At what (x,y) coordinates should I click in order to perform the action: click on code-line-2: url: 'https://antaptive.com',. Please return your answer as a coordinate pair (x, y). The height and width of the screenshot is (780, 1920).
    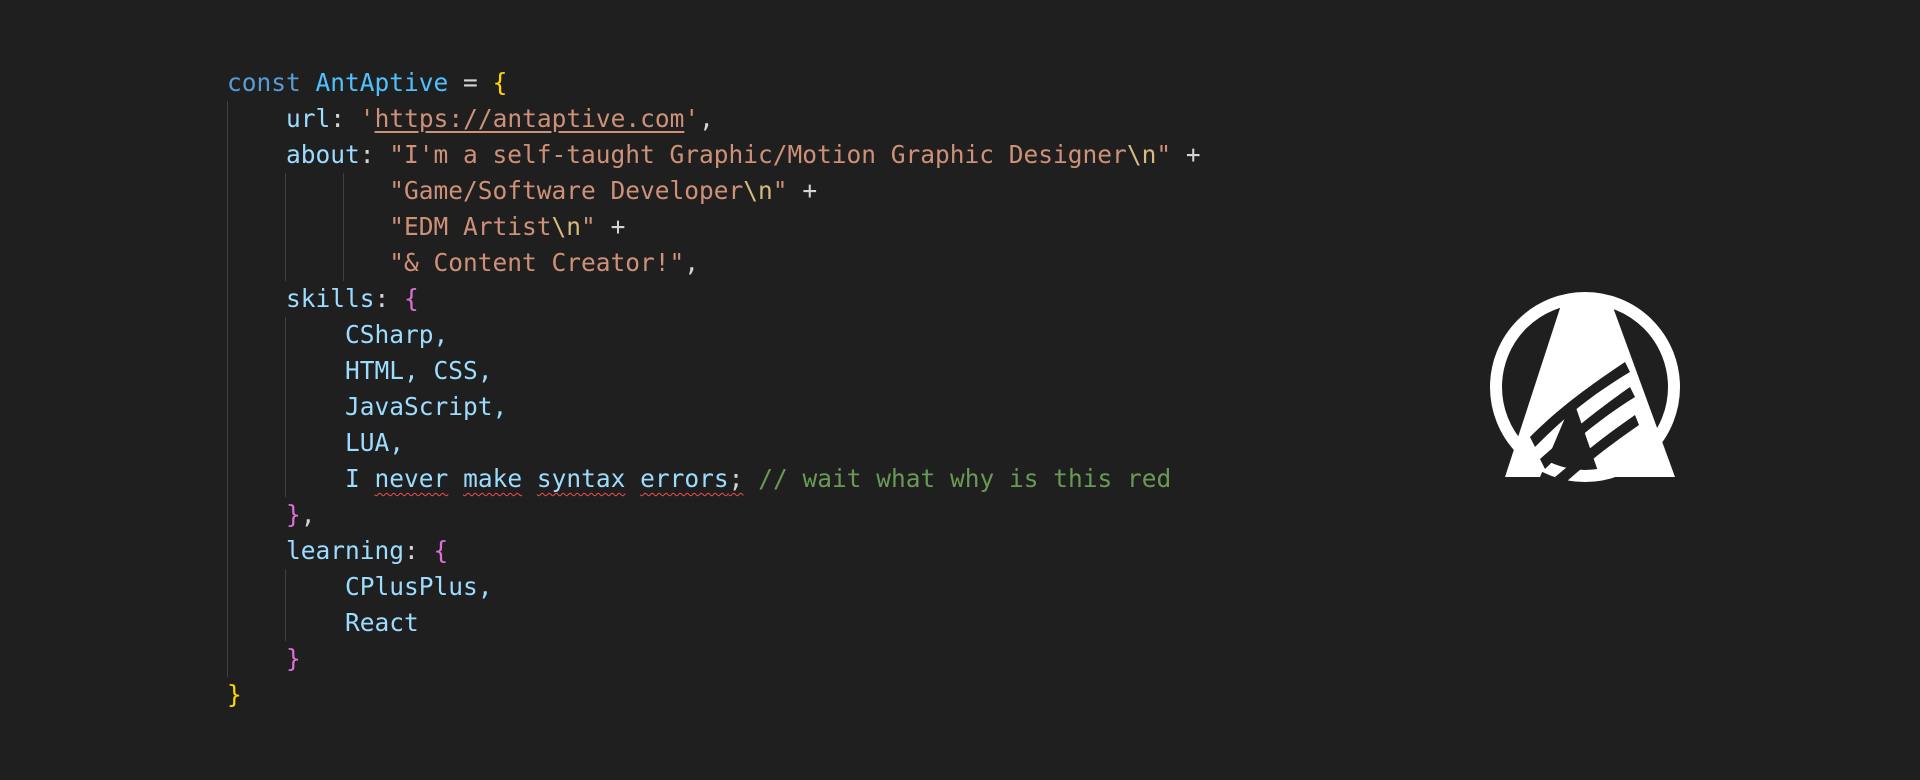
    Looking at the image, I should click on (714, 119).